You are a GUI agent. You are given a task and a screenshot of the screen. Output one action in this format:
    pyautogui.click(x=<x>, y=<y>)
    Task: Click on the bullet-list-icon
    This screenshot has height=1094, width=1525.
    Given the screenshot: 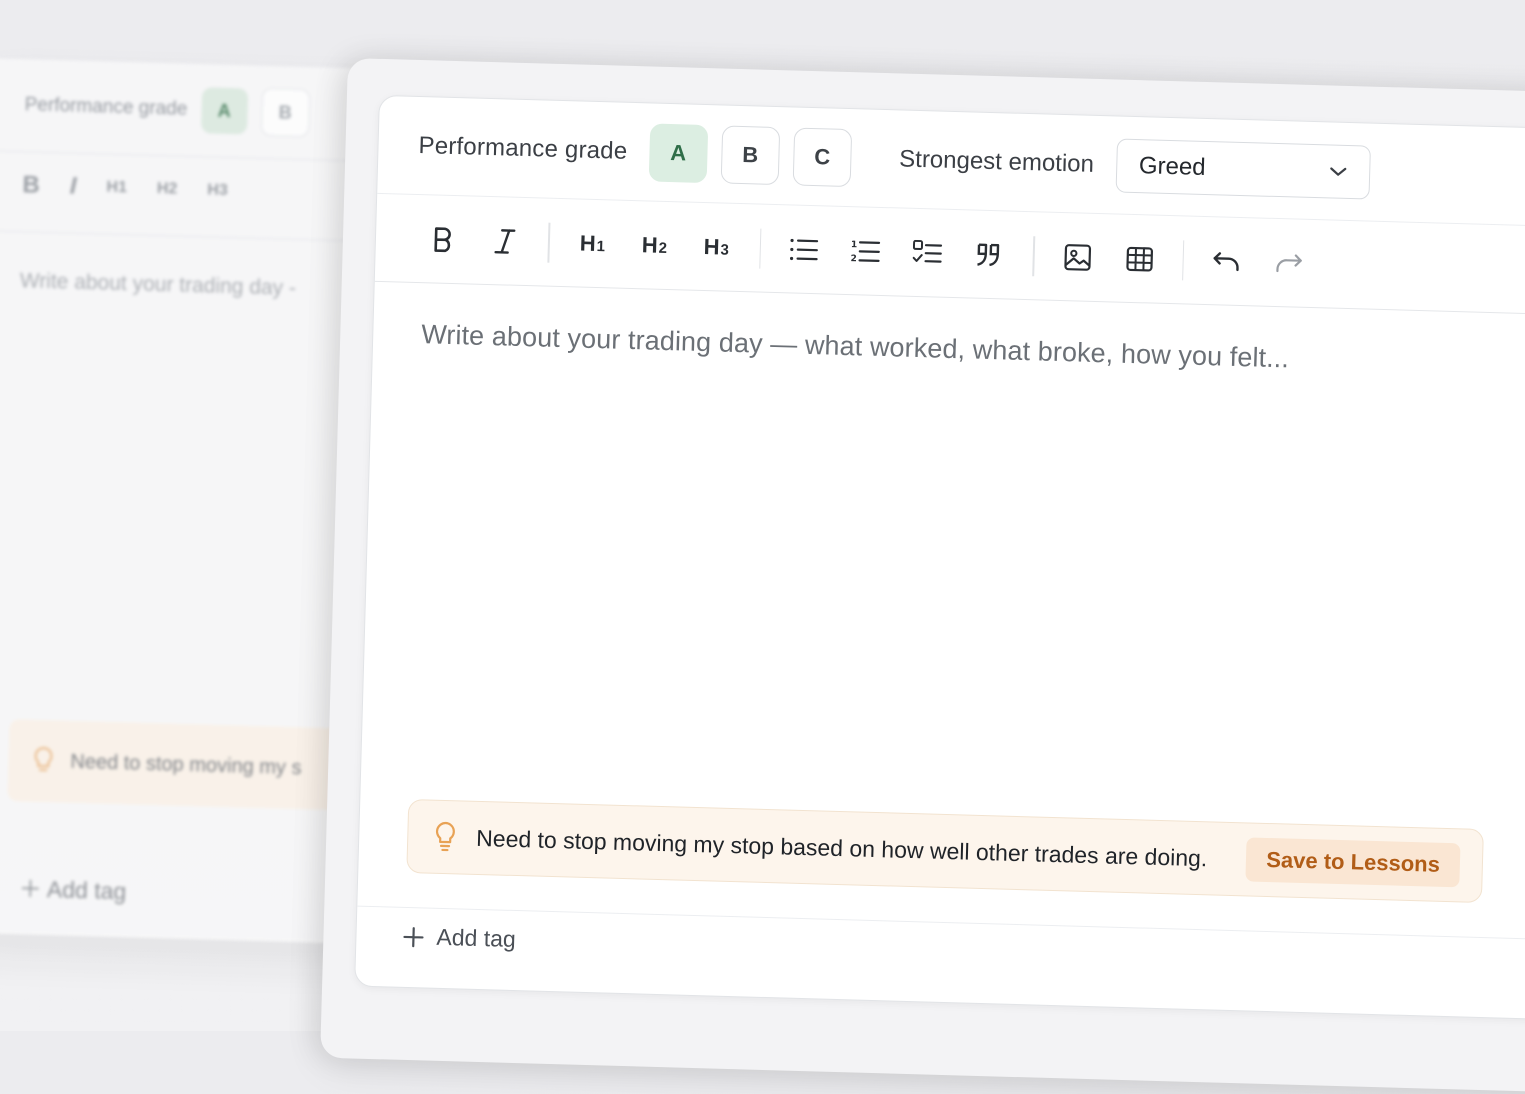 What is the action you would take?
    pyautogui.click(x=803, y=249)
    